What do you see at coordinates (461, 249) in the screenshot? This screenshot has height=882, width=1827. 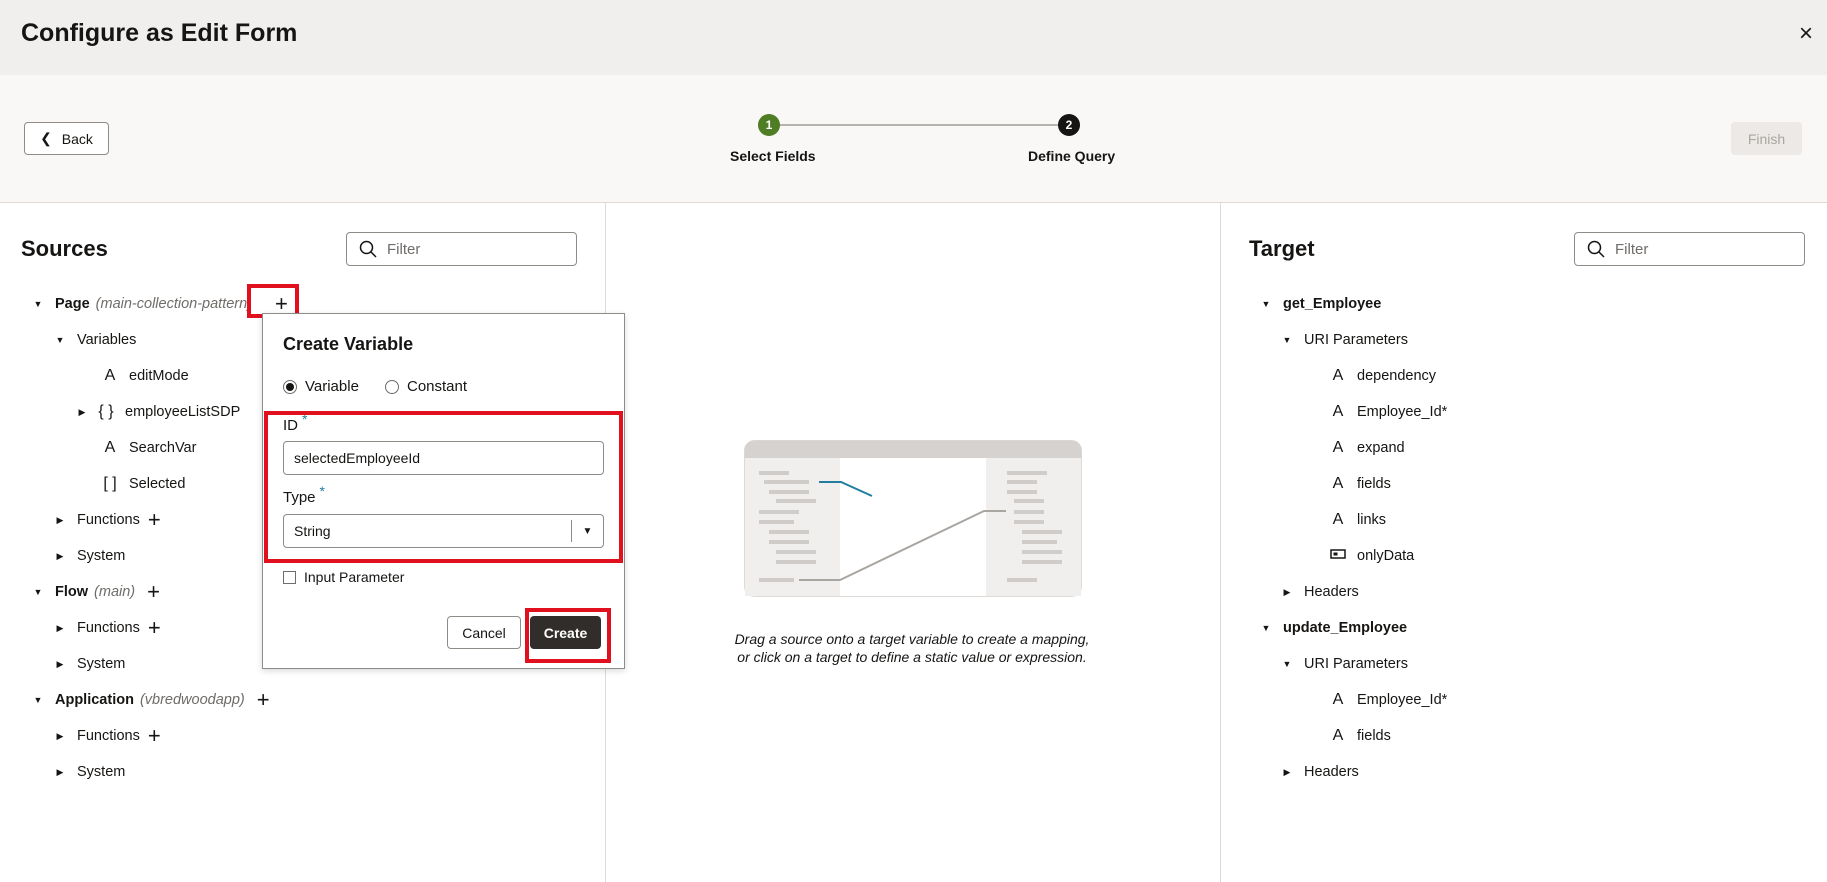 I see `sources-filter-input: Filter` at bounding box center [461, 249].